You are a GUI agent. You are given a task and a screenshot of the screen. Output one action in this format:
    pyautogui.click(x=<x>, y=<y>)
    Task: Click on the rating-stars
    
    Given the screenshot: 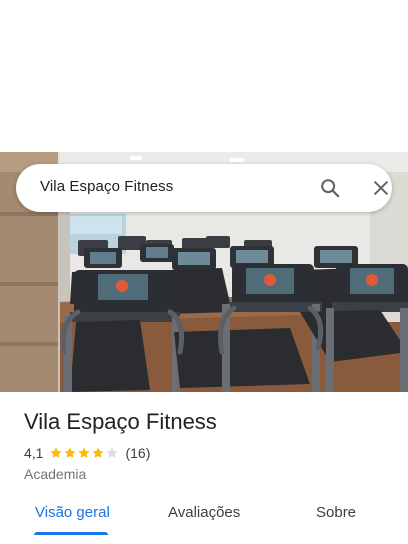 What is the action you would take?
    pyautogui.click(x=84, y=453)
    